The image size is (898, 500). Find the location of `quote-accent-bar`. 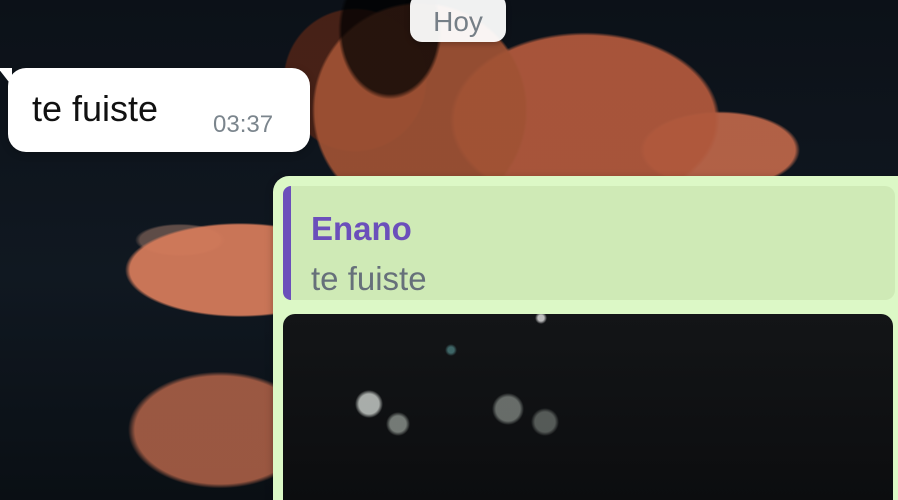

quote-accent-bar is located at coordinates (287, 243).